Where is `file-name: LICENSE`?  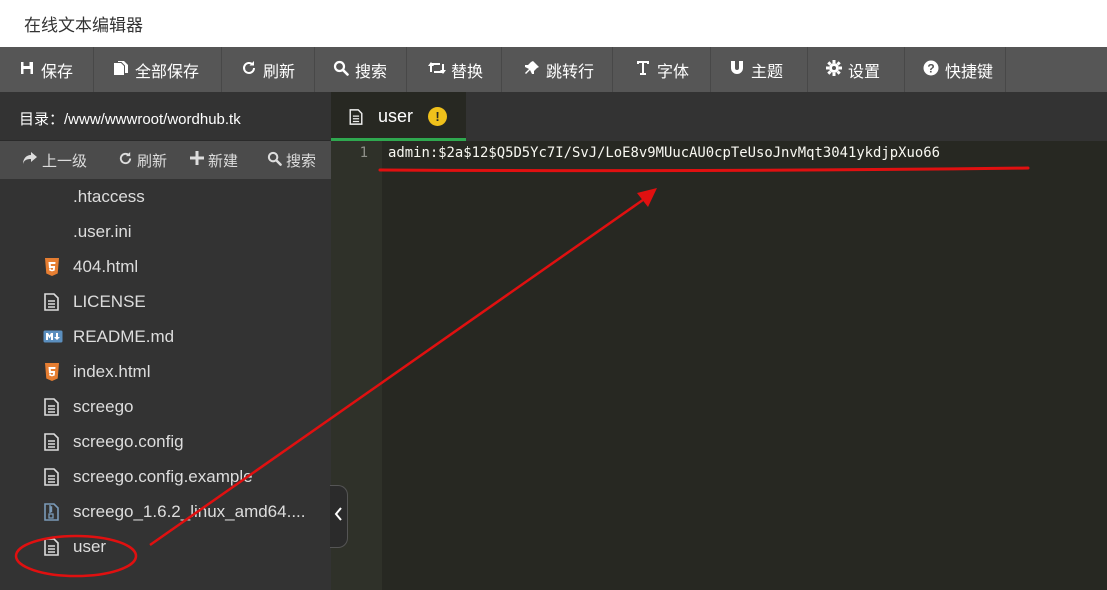 file-name: LICENSE is located at coordinates (109, 301).